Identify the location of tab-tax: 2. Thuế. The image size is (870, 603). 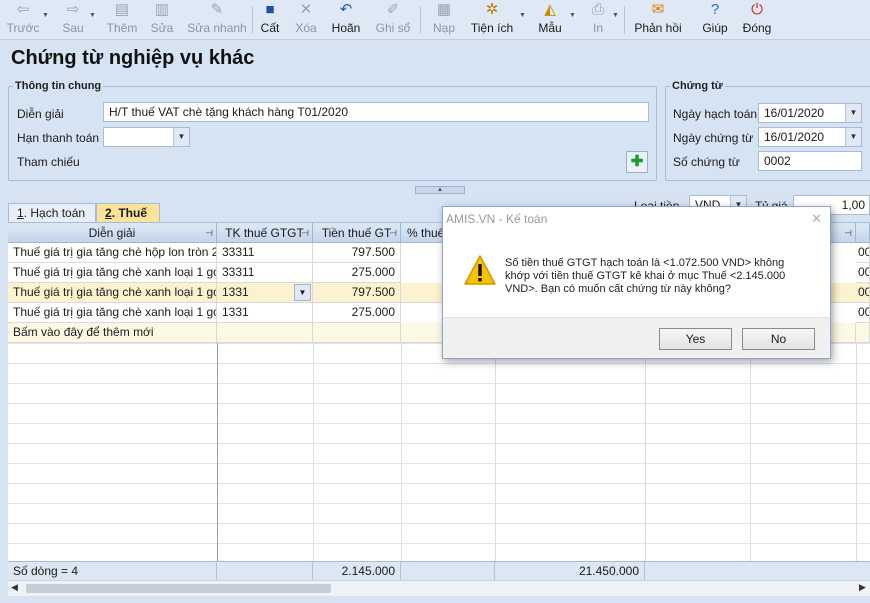
(128, 213).